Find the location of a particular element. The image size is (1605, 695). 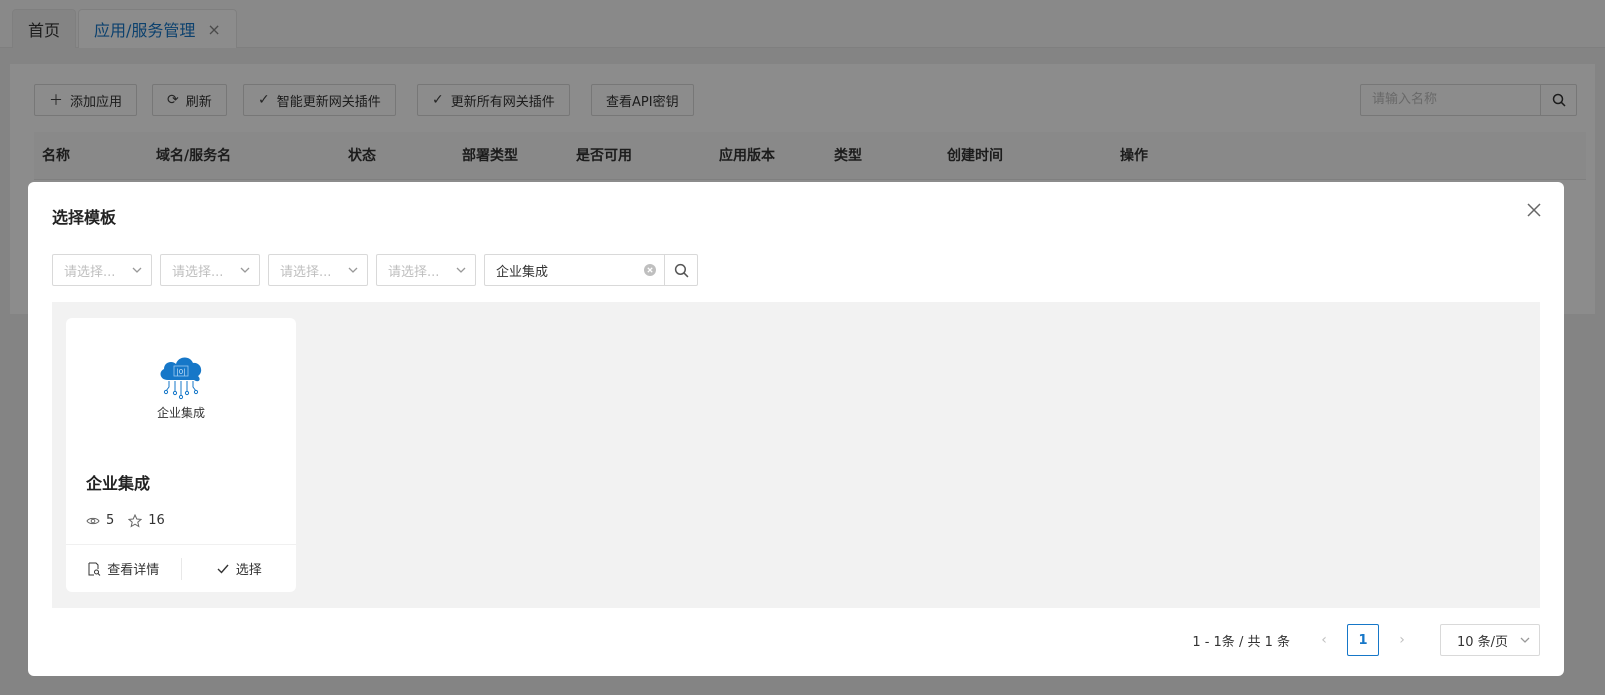

check-icon is located at coordinates (223, 569).